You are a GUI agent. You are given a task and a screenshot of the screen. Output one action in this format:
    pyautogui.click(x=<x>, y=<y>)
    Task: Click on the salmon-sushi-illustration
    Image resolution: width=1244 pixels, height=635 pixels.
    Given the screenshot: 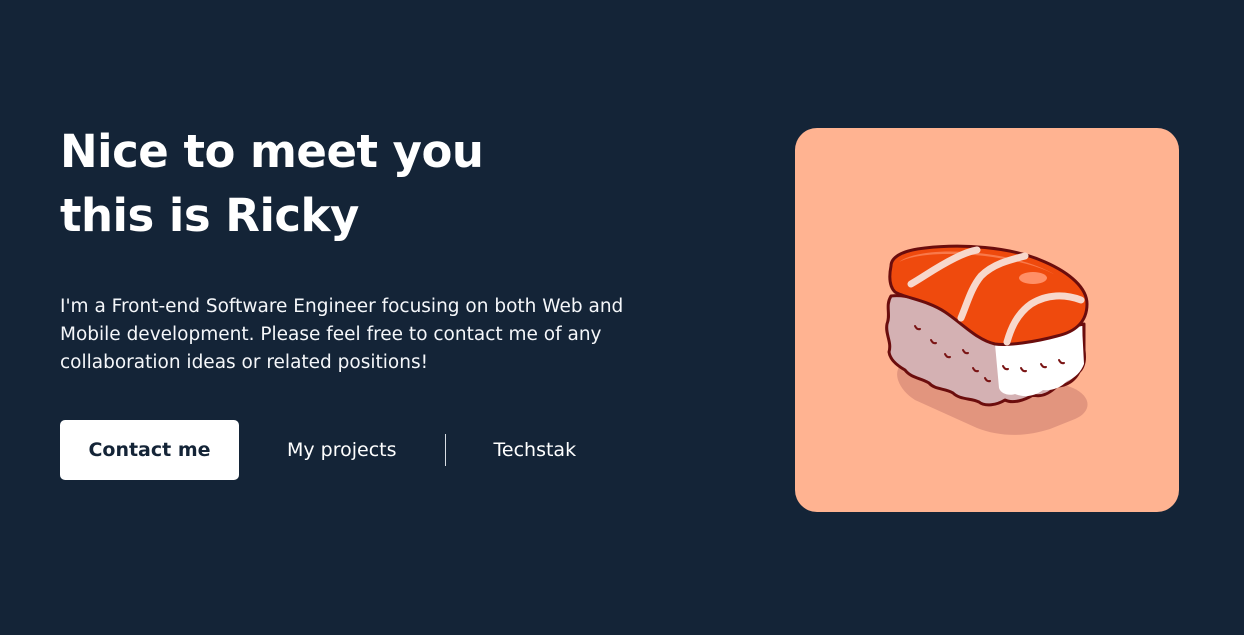 What is the action you would take?
    pyautogui.click(x=987, y=339)
    